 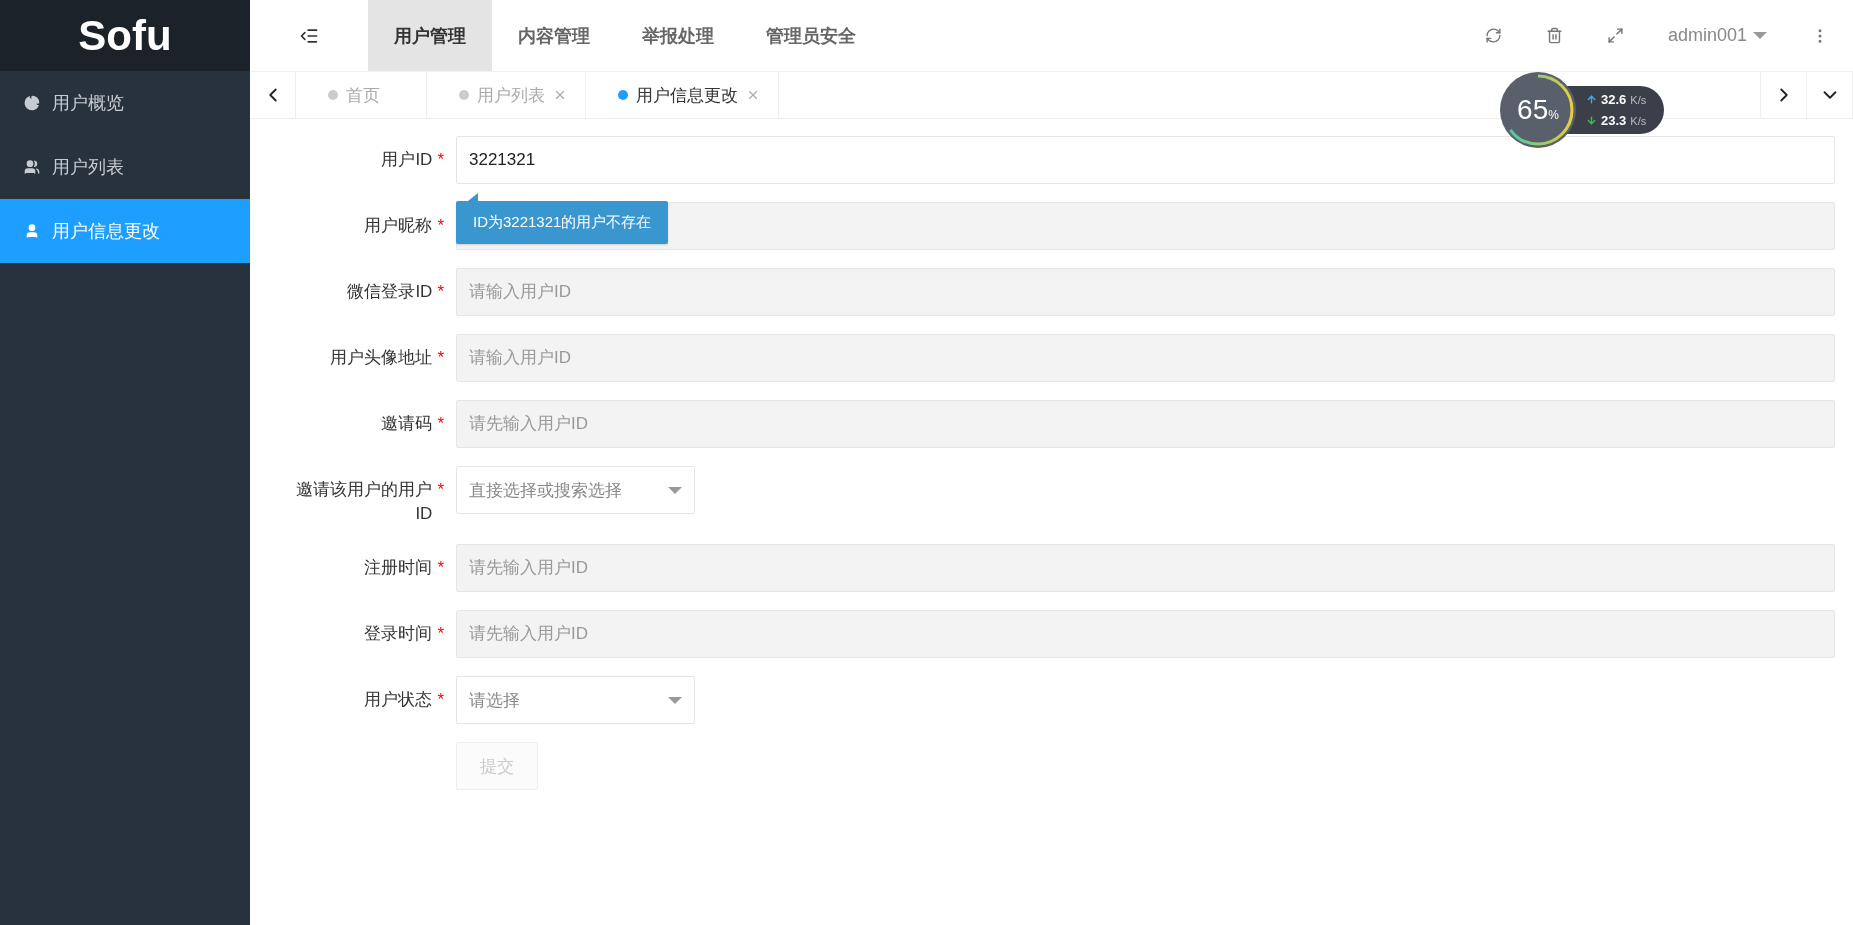 I want to click on nav-tab: 举报处理, so click(x=678, y=35).